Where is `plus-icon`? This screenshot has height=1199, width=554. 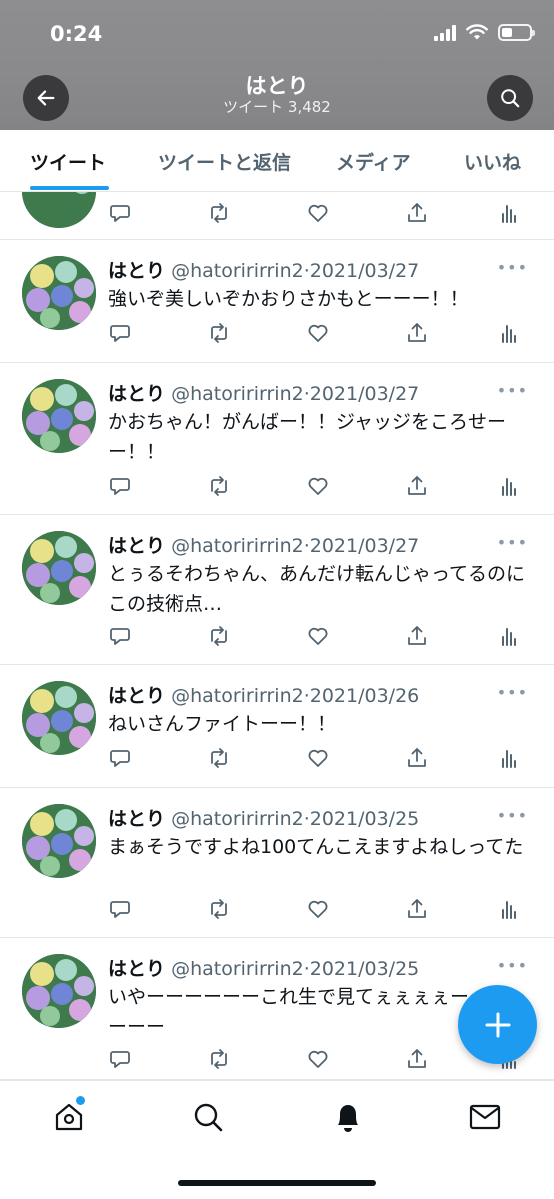 plus-icon is located at coordinates (497, 1024).